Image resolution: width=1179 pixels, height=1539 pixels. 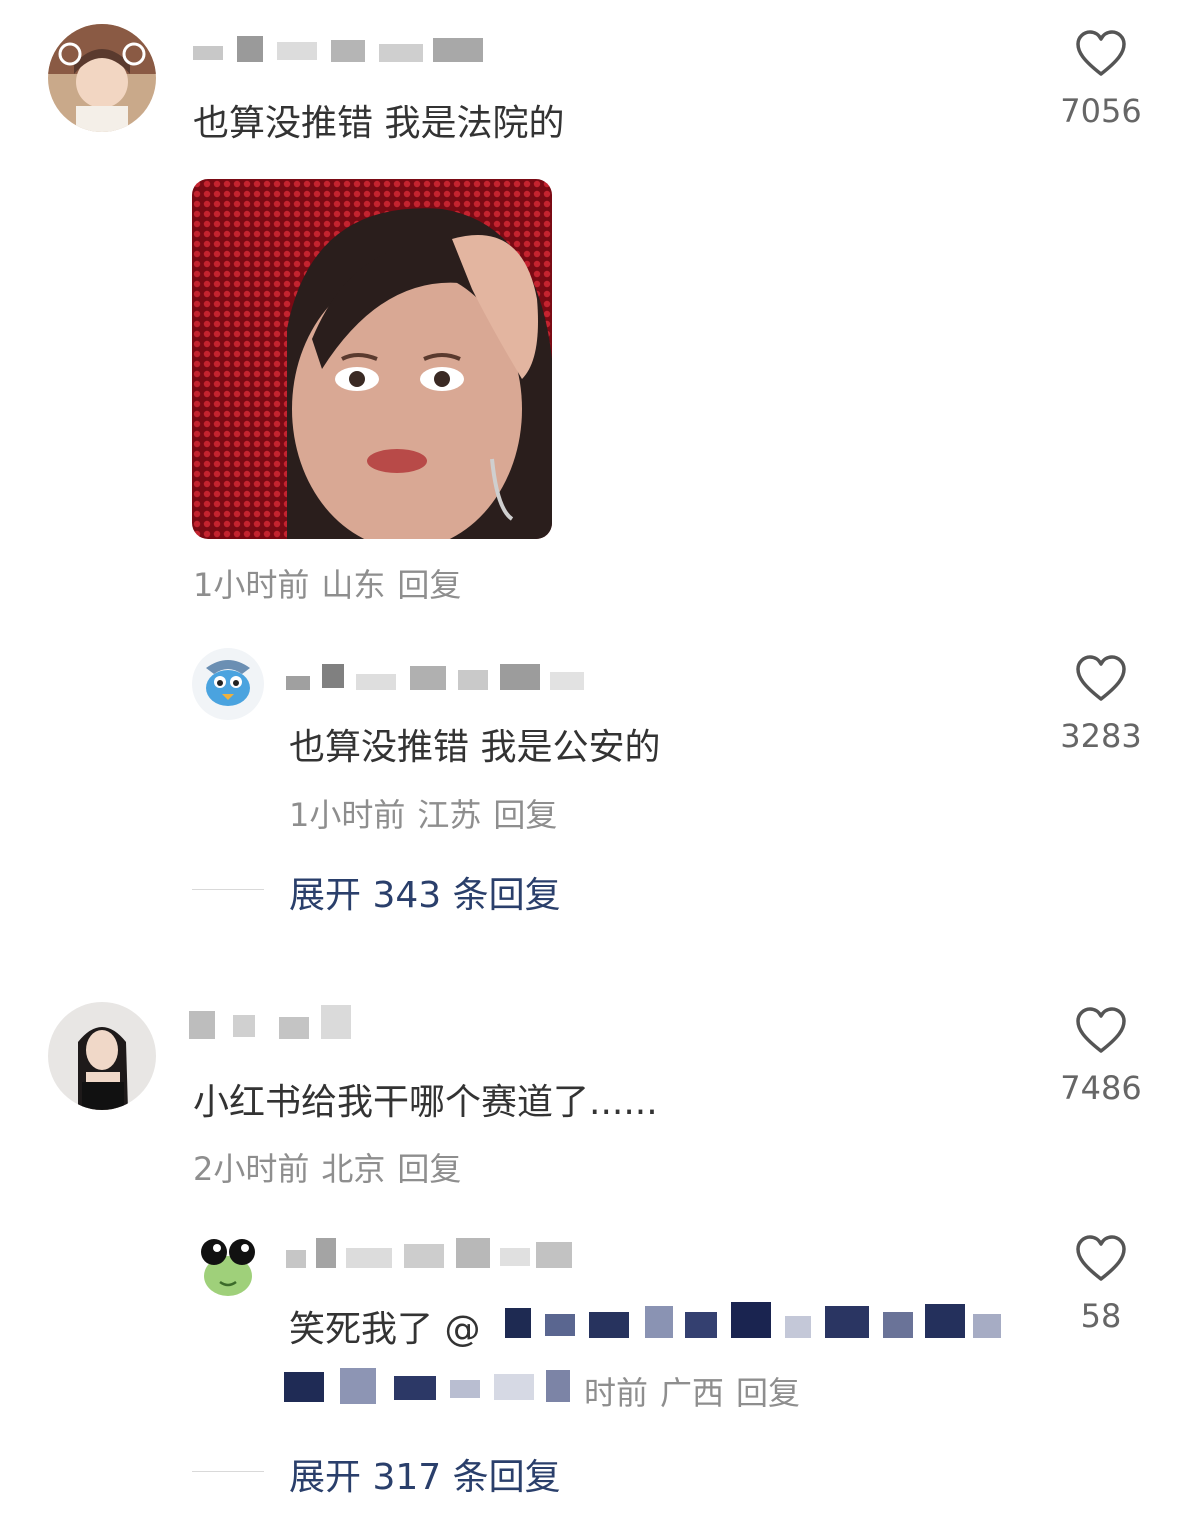 I want to click on comment-text: 也算没推错 我是法院的, so click(x=379, y=123).